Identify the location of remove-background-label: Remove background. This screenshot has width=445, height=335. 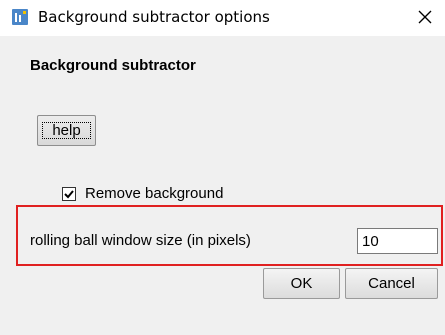
(154, 193).